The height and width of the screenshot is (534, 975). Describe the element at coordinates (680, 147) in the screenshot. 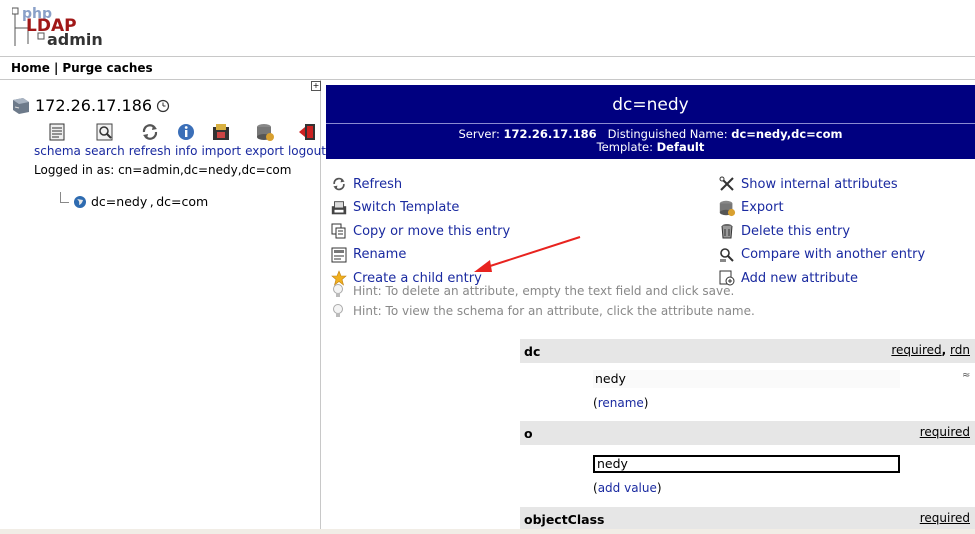

I see `template-value: Default` at that location.